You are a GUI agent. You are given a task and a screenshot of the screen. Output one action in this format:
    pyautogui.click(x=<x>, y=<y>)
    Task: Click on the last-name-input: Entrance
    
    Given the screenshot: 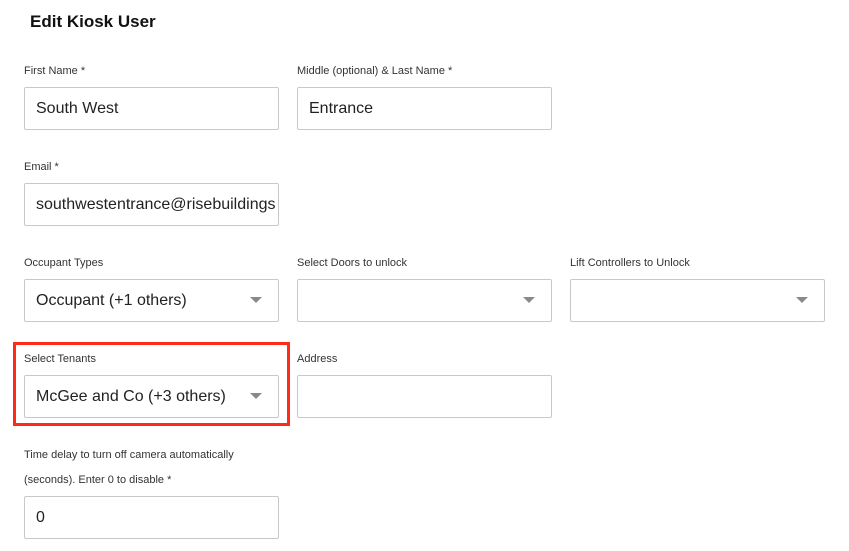 What is the action you would take?
    pyautogui.click(x=424, y=108)
    